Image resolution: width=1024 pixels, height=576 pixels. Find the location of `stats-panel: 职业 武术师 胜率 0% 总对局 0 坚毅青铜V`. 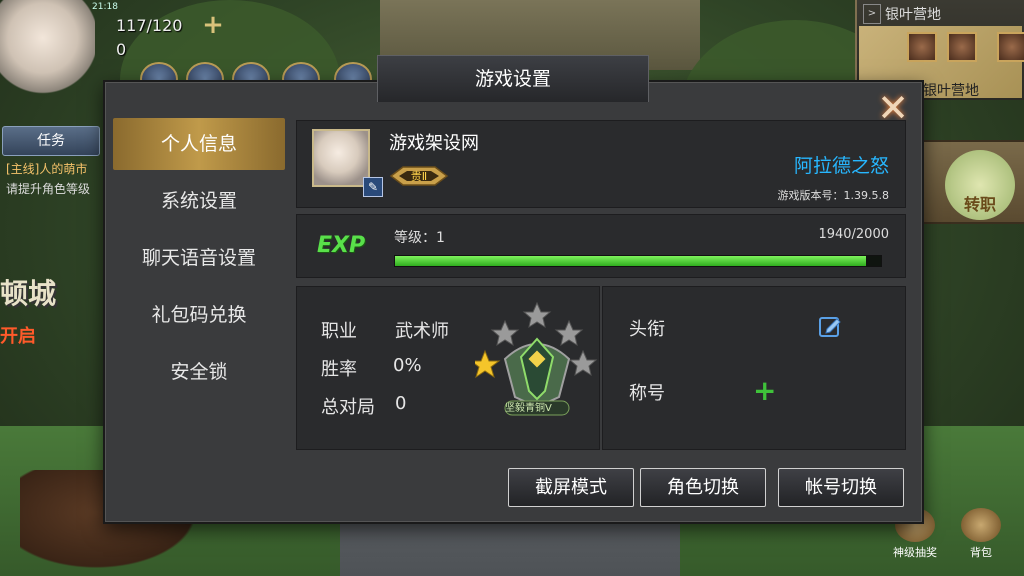

stats-panel: 职业 武术师 胜率 0% 总对局 0 坚毅青铜V is located at coordinates (448, 368).